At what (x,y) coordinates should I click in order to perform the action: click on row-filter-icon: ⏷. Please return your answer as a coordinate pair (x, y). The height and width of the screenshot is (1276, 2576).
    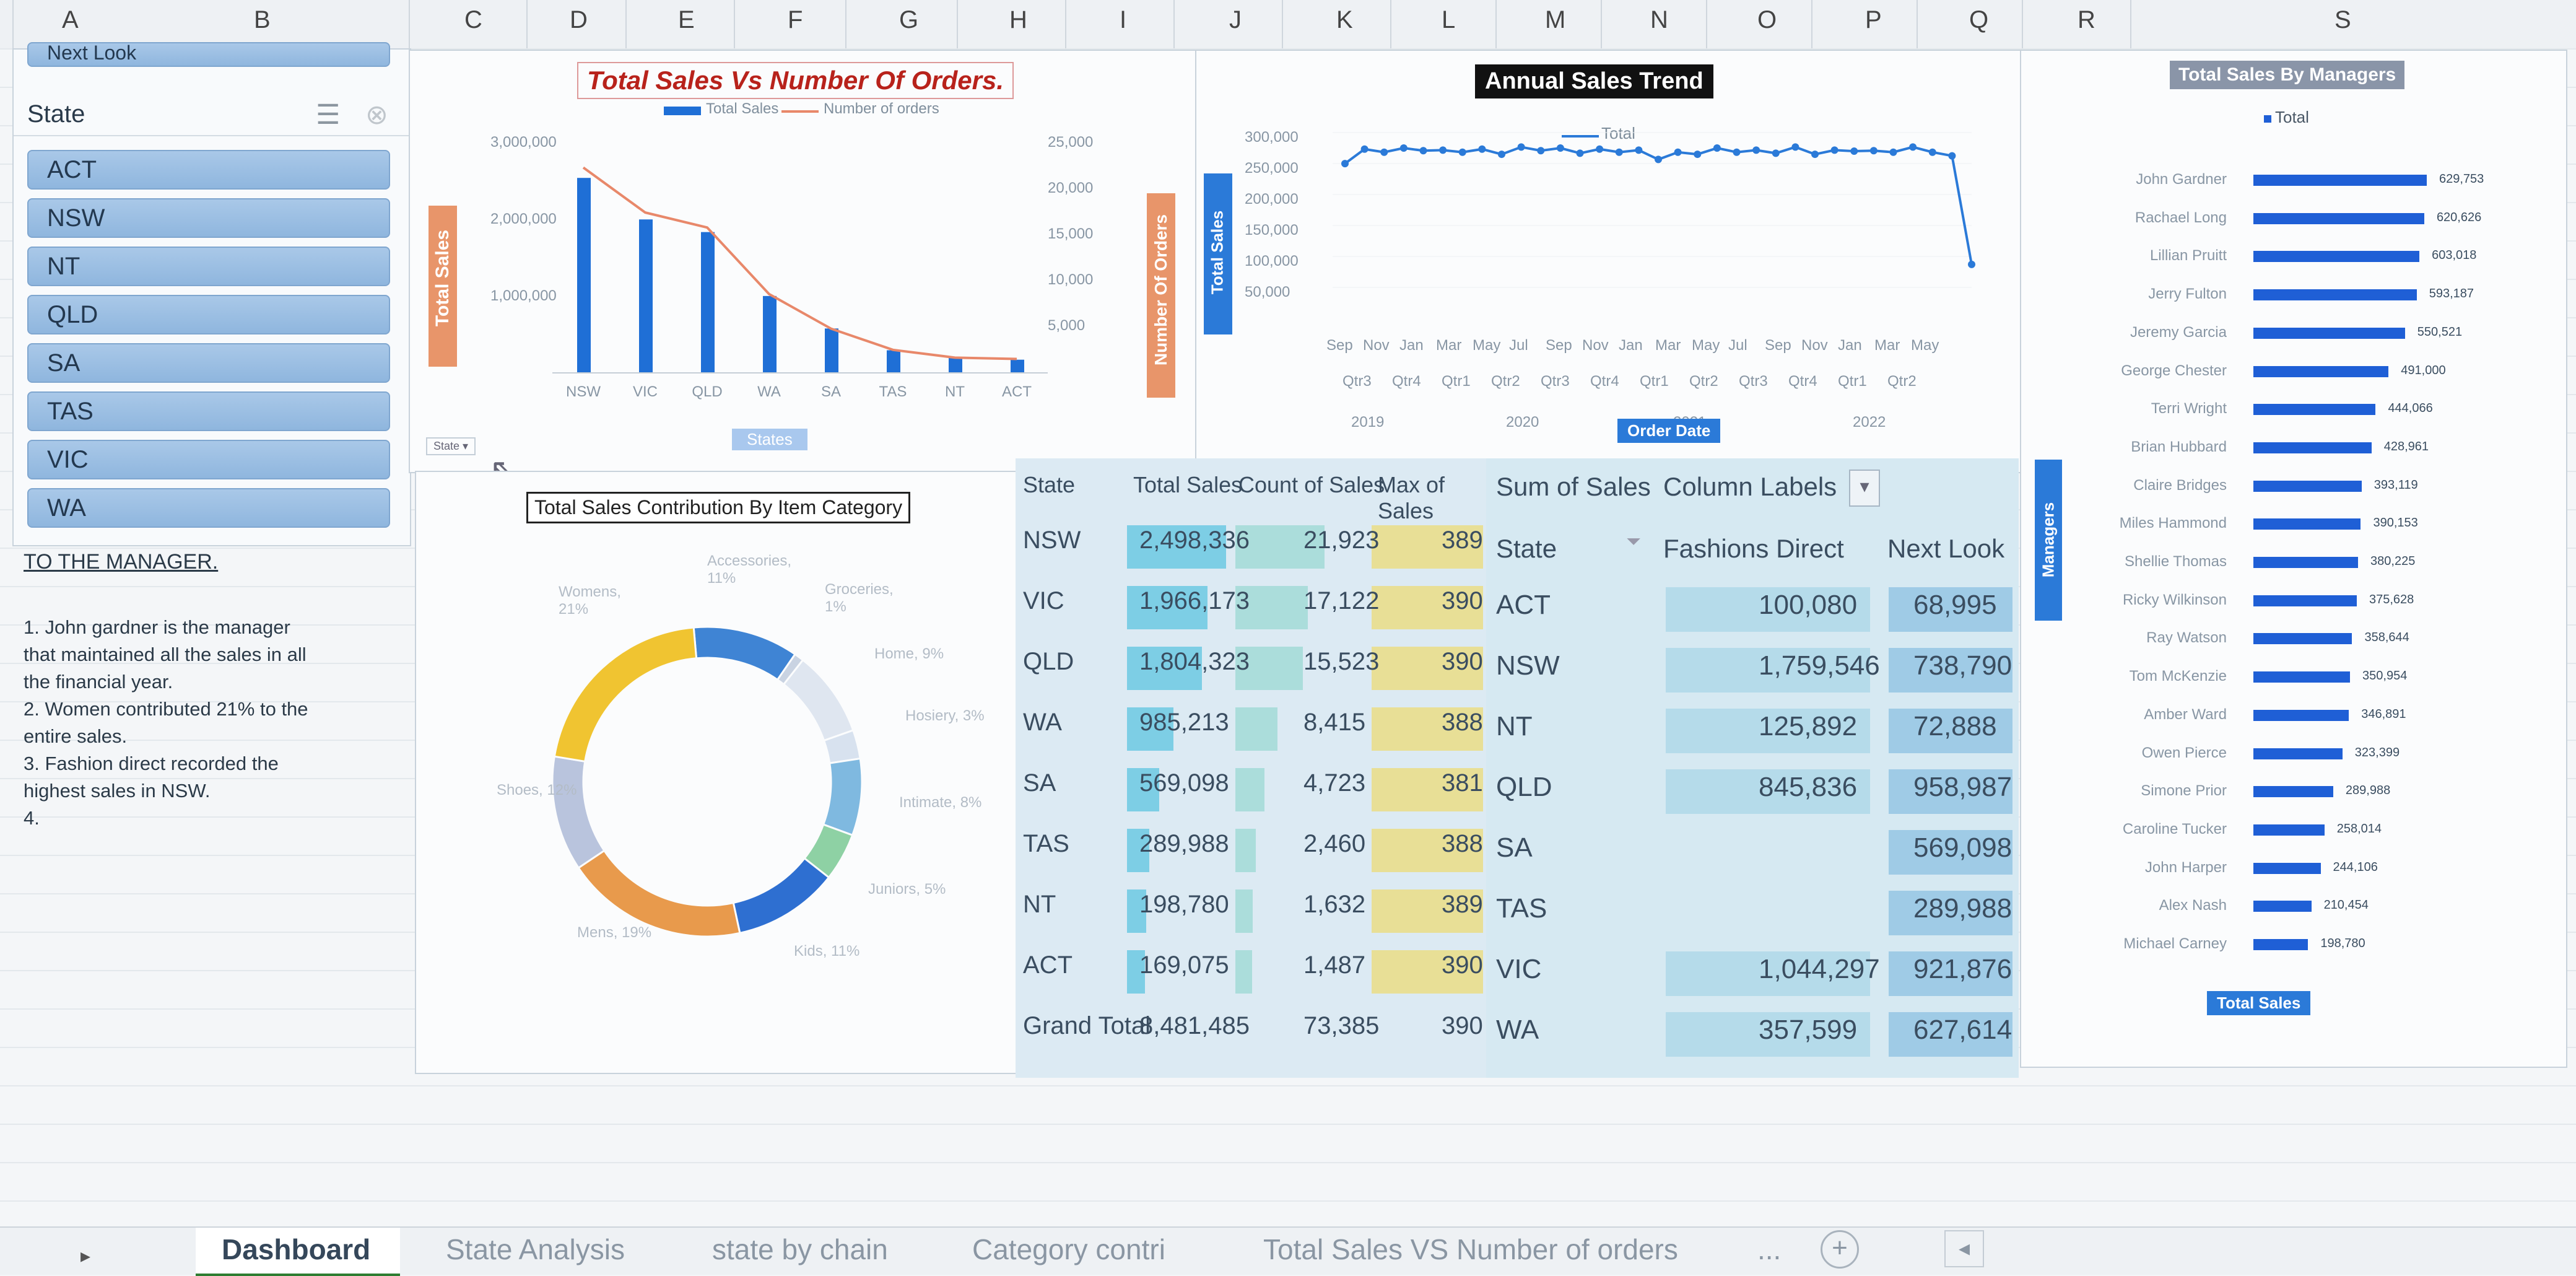
    Looking at the image, I should click on (1633, 542).